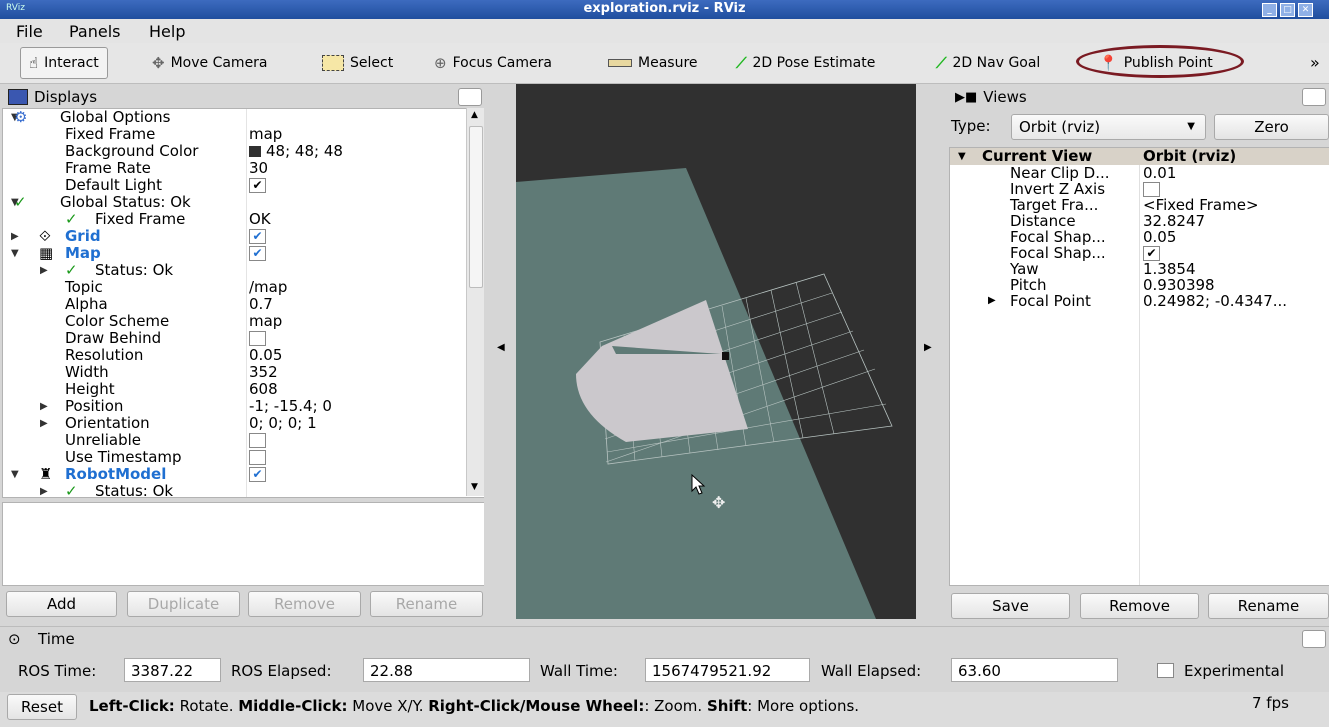  Describe the element at coordinates (235, 457) in the screenshot. I see `display-row: Use Timestamp` at that location.